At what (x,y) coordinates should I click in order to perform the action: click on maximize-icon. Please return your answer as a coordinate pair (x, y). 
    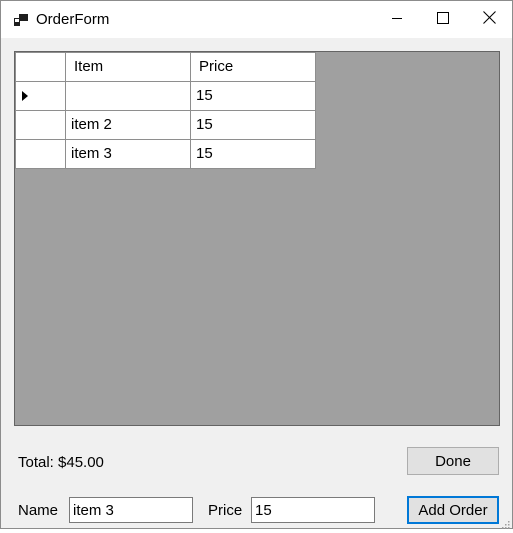
    Looking at the image, I should click on (443, 19).